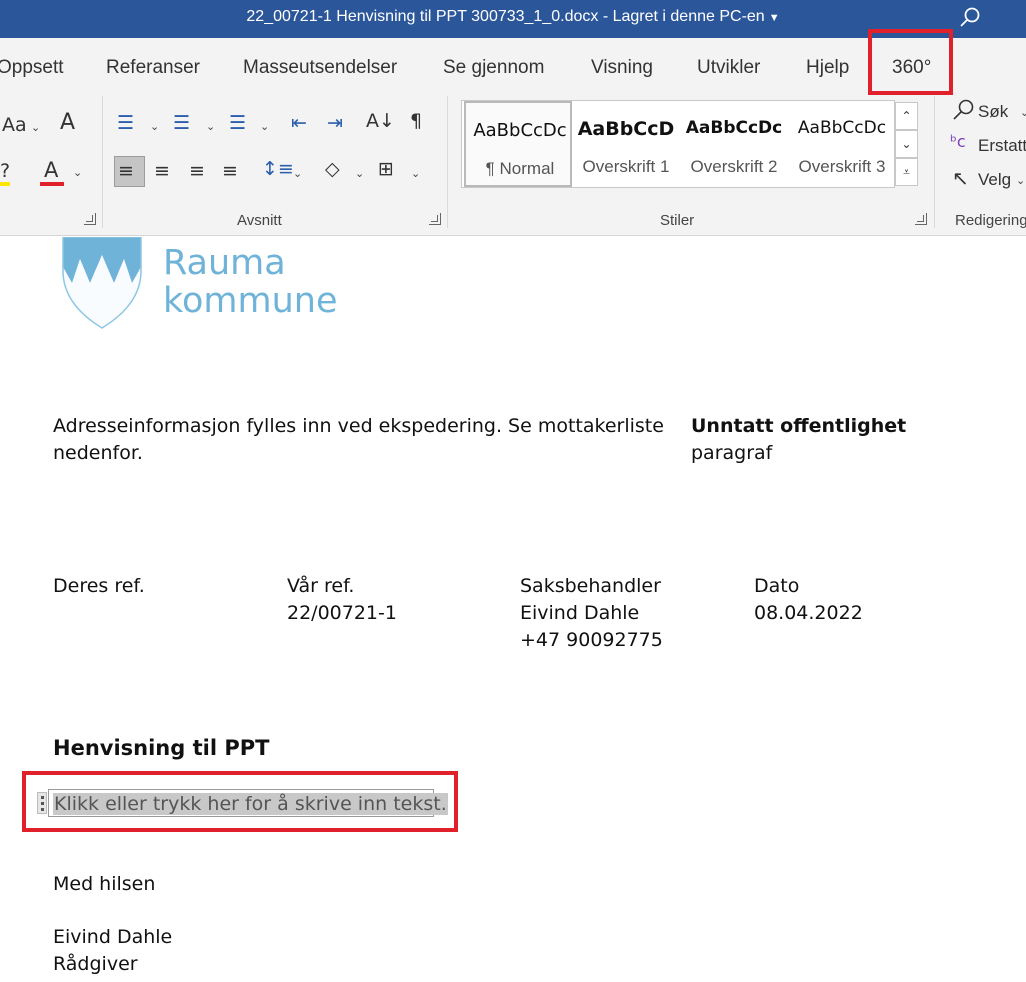 This screenshot has width=1026, height=982. Describe the element at coordinates (435, 219) in the screenshot. I see `paragraph-dialog-launcher-icon` at that location.